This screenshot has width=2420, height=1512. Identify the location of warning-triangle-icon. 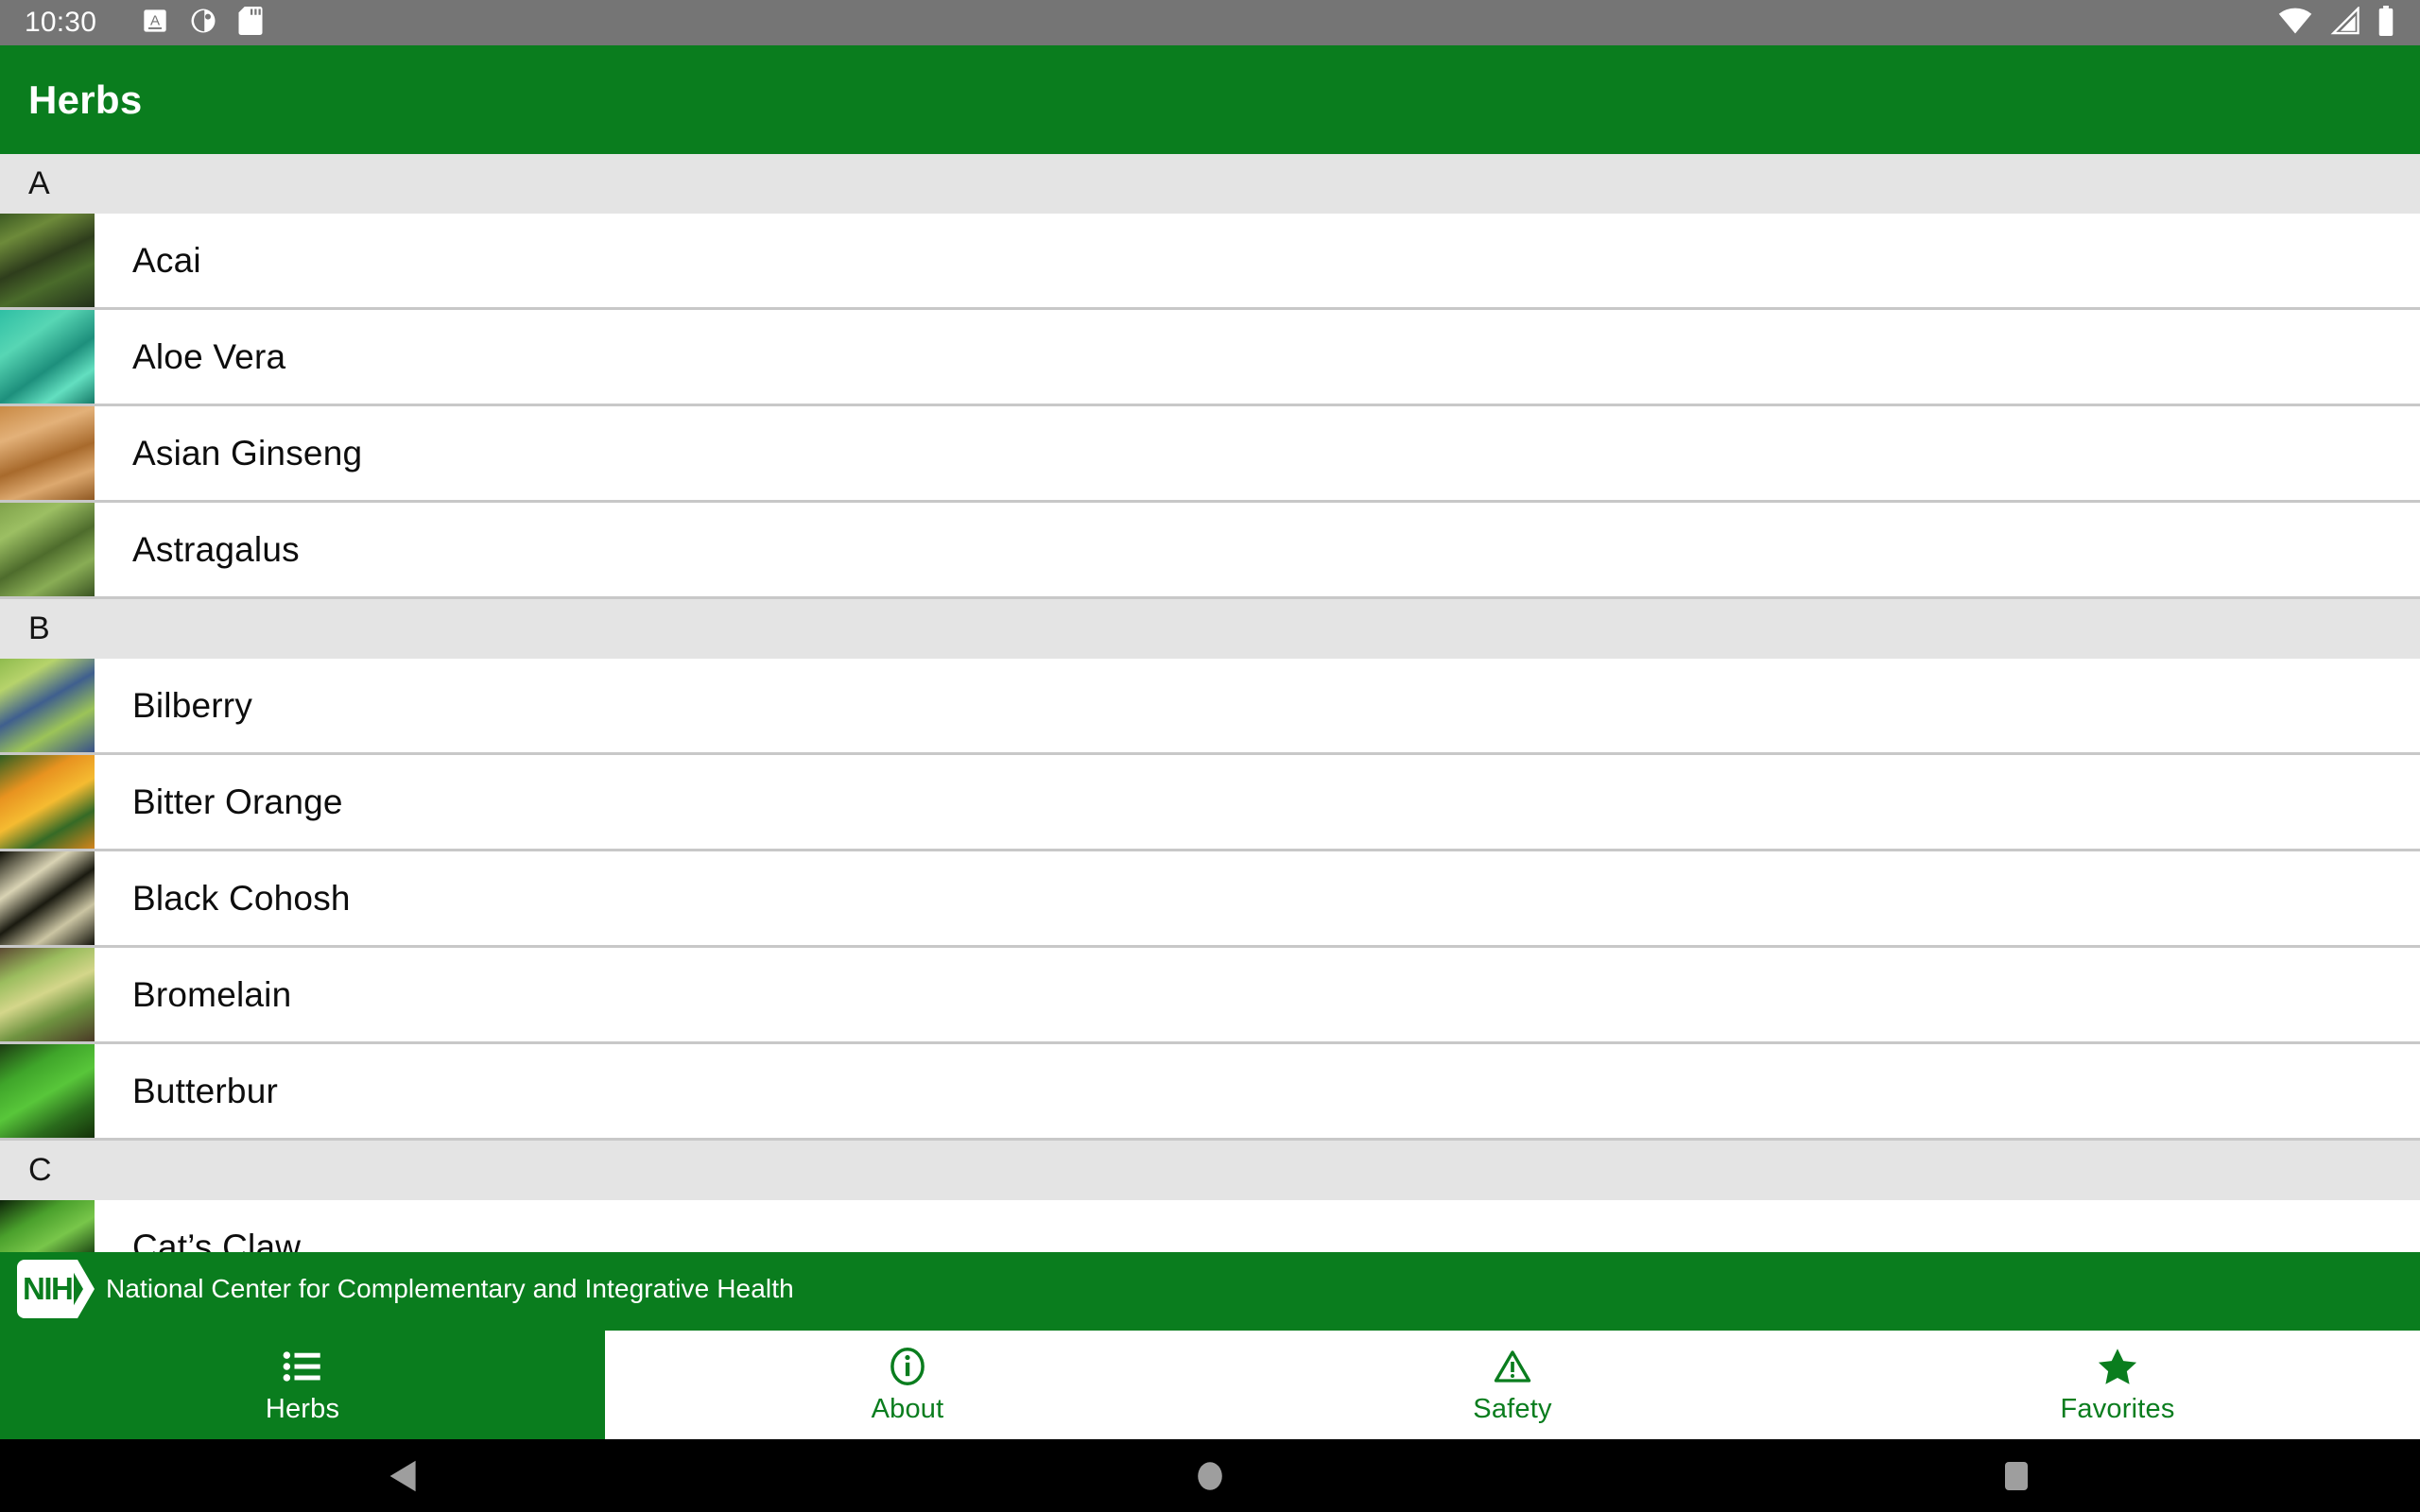
(1512, 1366).